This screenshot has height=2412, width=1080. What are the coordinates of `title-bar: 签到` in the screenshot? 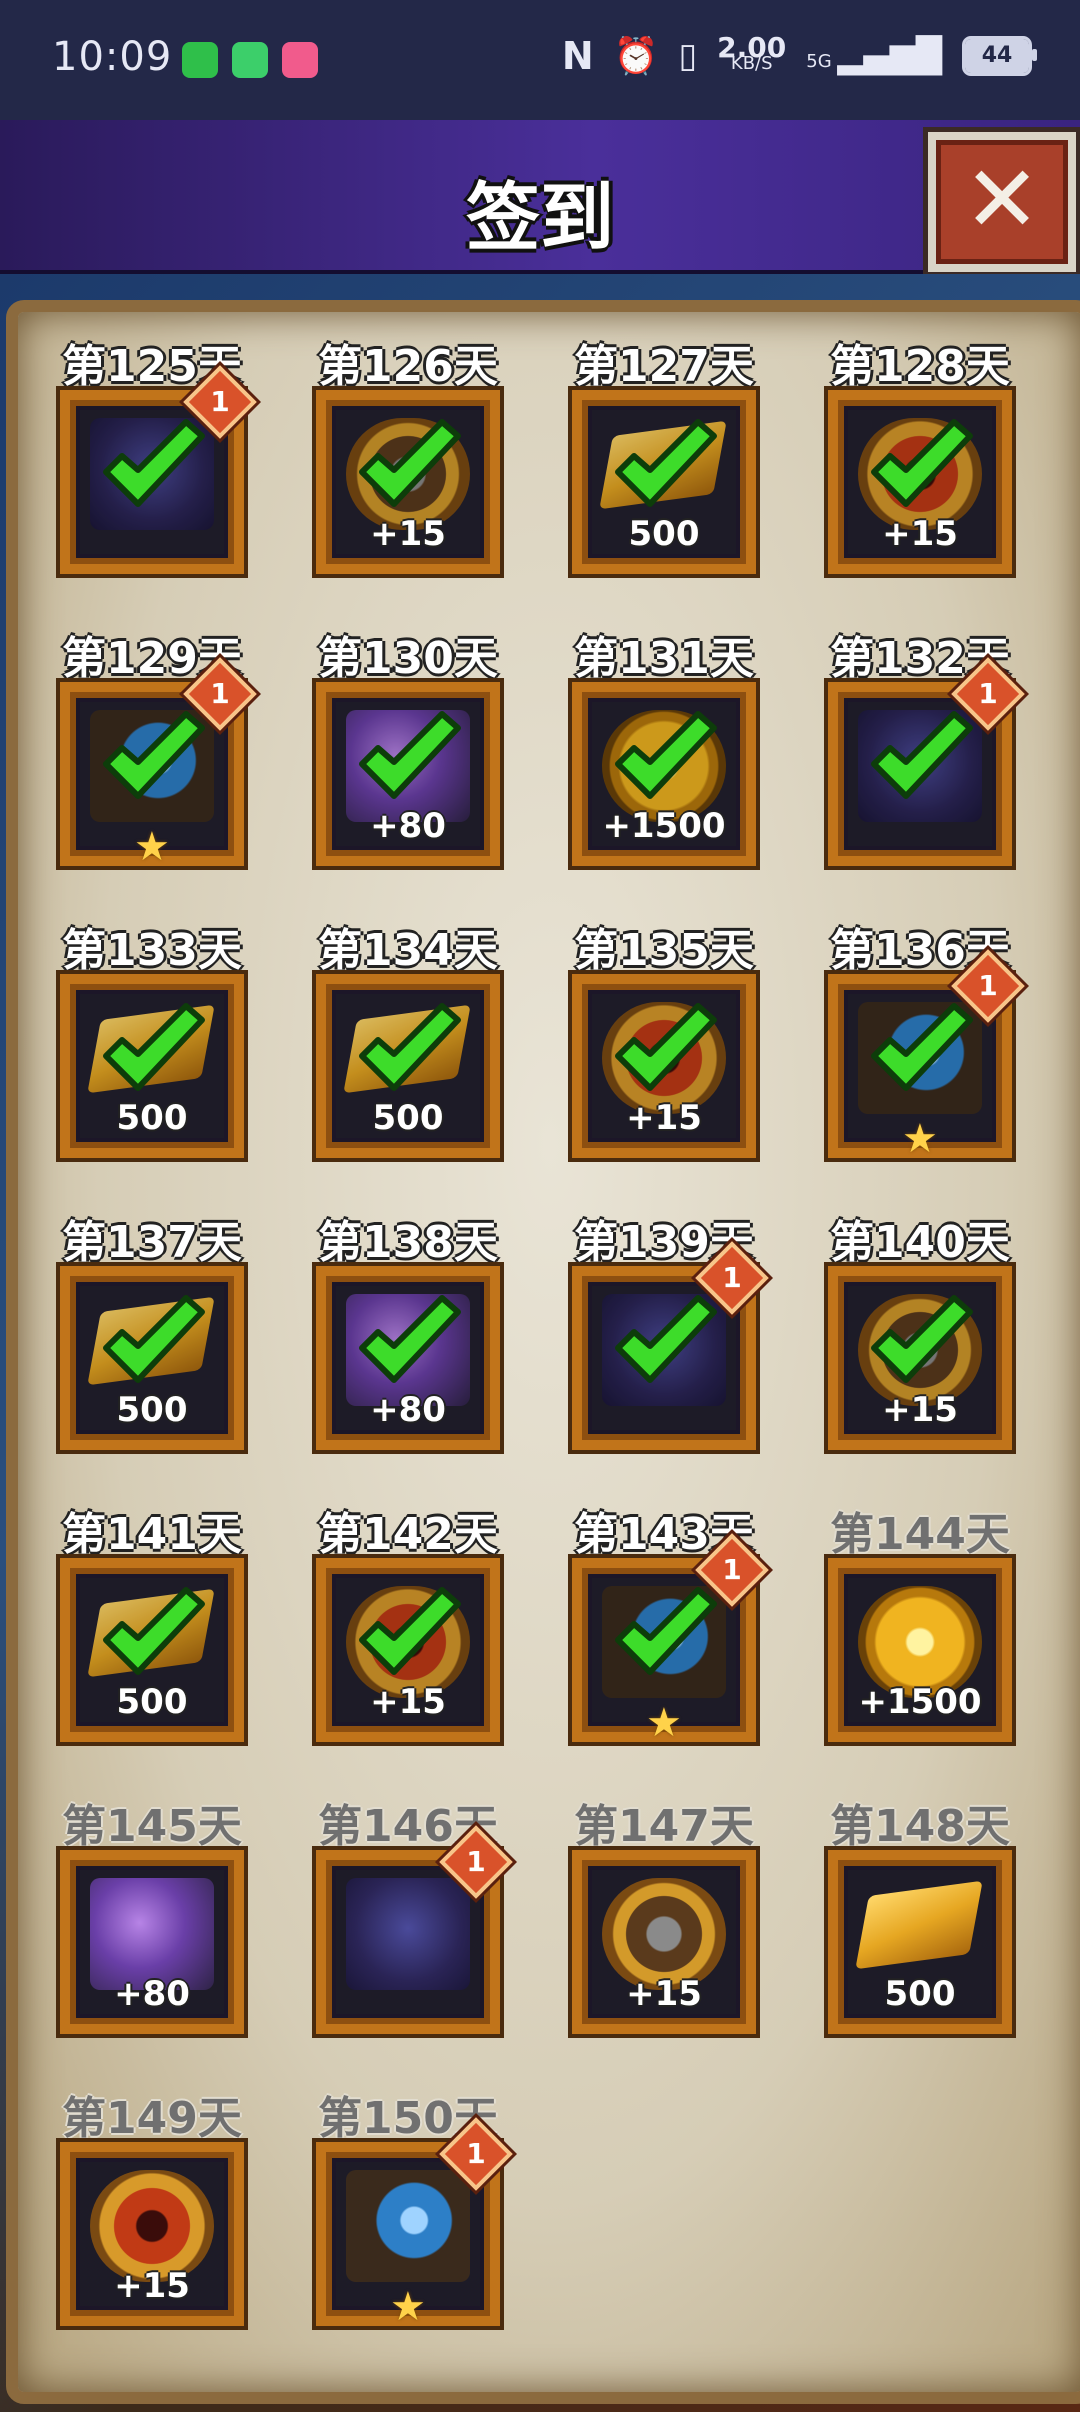 It's located at (540, 197).